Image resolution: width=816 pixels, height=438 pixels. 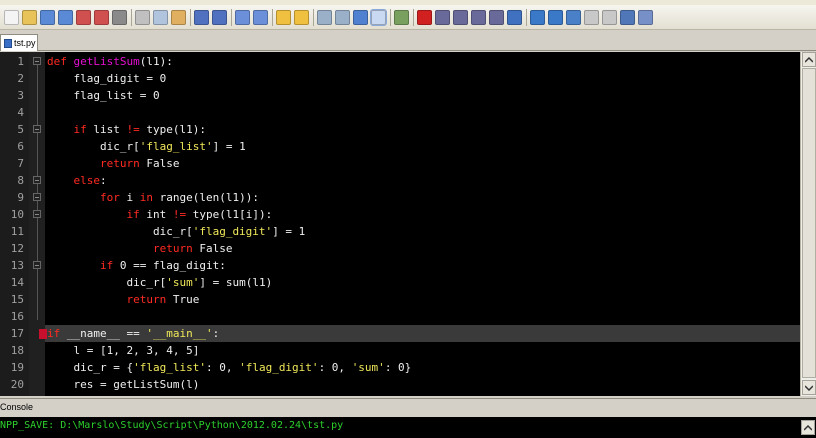 I want to click on code-line: 7 return False, so click(x=416, y=163).